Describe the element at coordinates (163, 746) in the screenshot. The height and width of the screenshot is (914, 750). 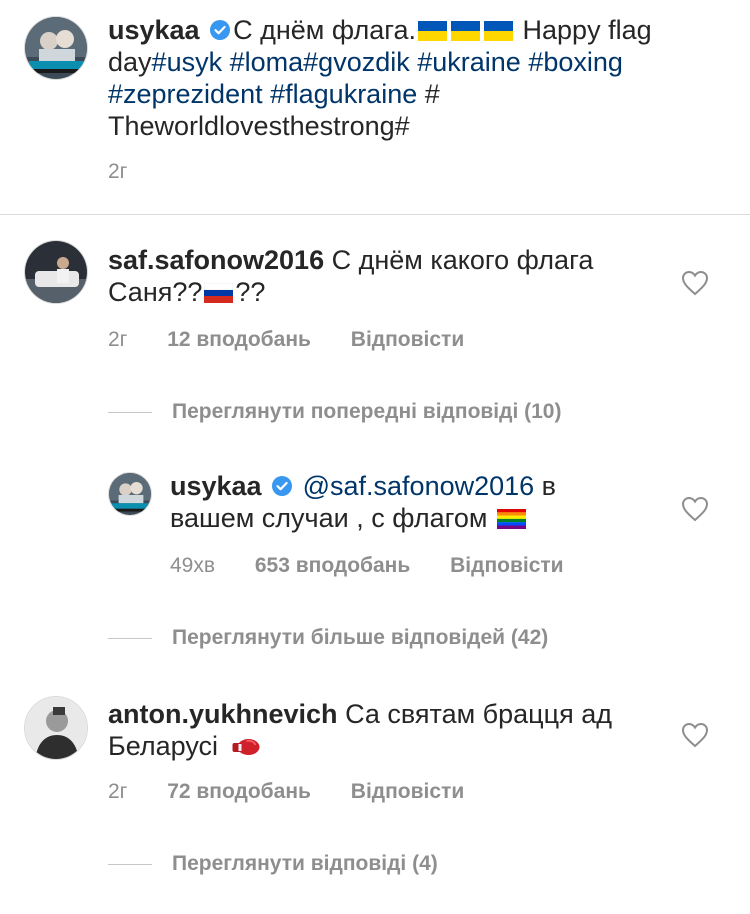
I see `comment-3-body-line2: Беларусі` at that location.